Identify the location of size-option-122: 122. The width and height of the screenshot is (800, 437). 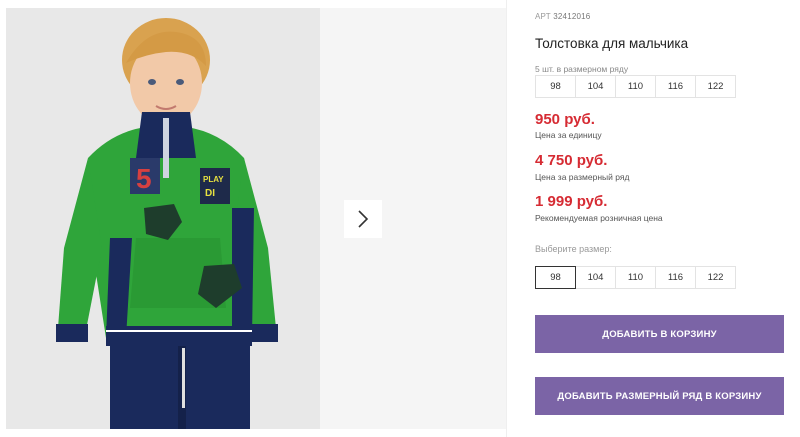
(715, 277).